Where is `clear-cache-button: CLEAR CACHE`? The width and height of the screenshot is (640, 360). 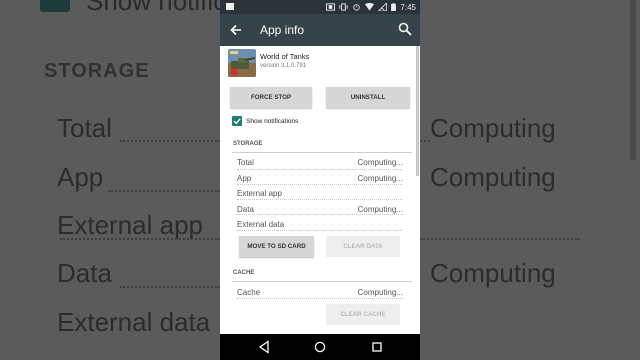
clear-cache-button: CLEAR CACHE is located at coordinates (363, 314).